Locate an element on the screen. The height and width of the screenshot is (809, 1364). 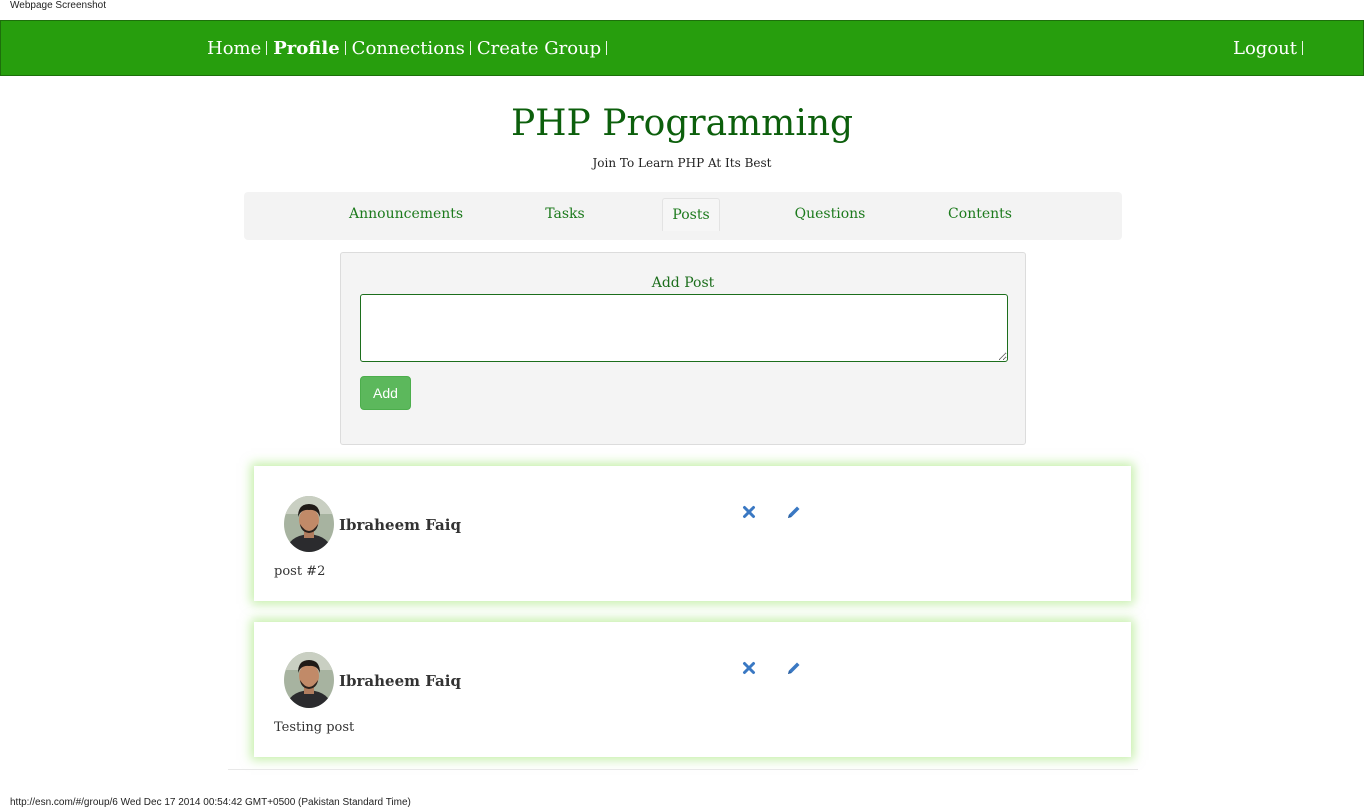
content-divider is located at coordinates (683, 769).